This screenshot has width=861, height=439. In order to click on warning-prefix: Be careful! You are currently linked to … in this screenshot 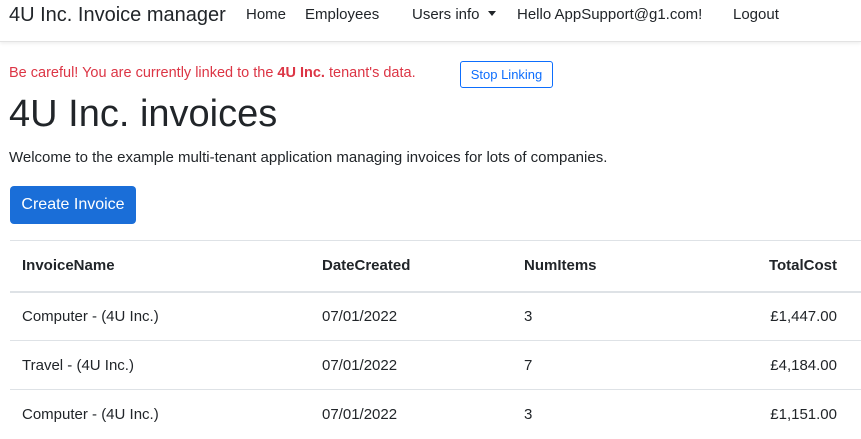, I will do `click(143, 73)`.